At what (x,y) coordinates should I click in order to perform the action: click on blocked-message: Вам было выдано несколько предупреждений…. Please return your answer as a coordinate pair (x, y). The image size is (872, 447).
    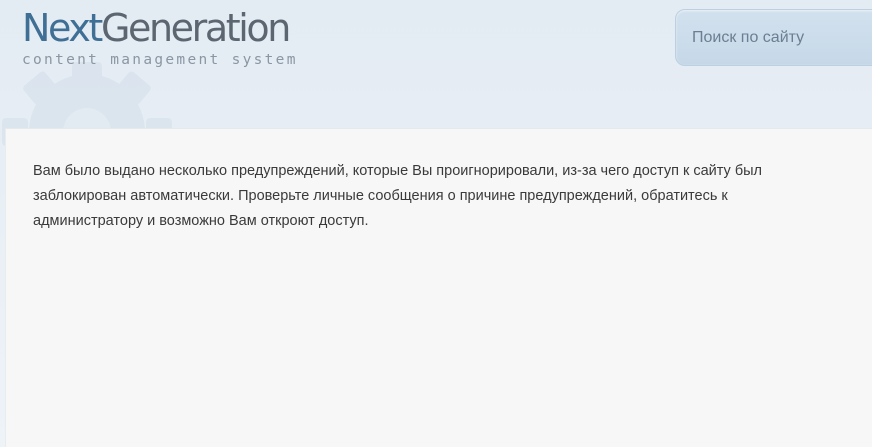
    Looking at the image, I should click on (398, 196).